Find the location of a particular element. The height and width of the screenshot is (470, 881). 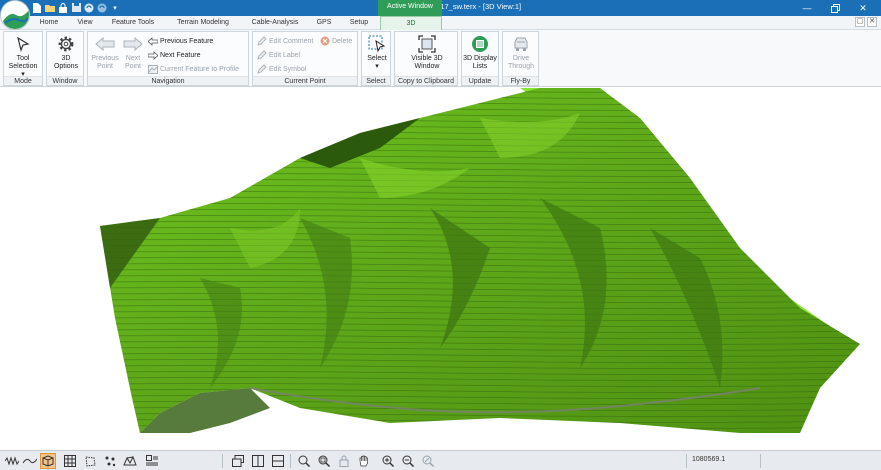

select-label: Select is located at coordinates (377, 58).